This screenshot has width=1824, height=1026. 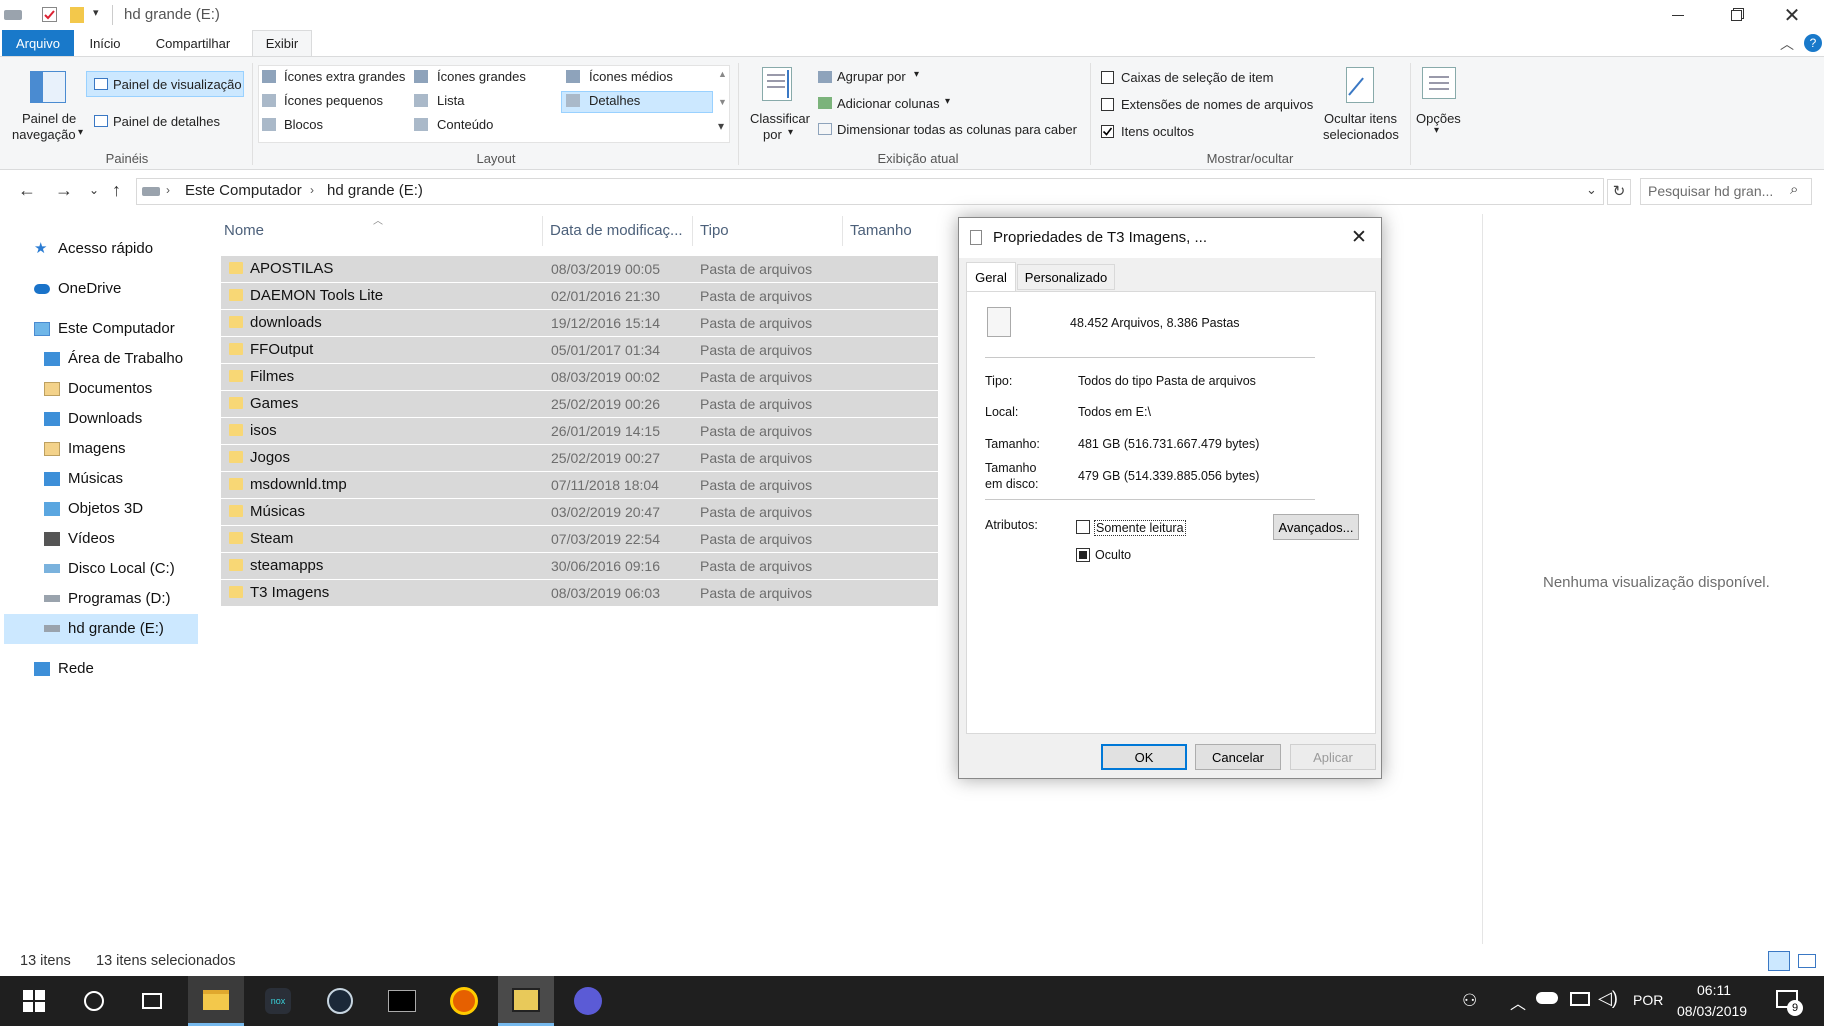 What do you see at coordinates (94, 190) in the screenshot?
I see `recent-locations-icon: ⌄` at bounding box center [94, 190].